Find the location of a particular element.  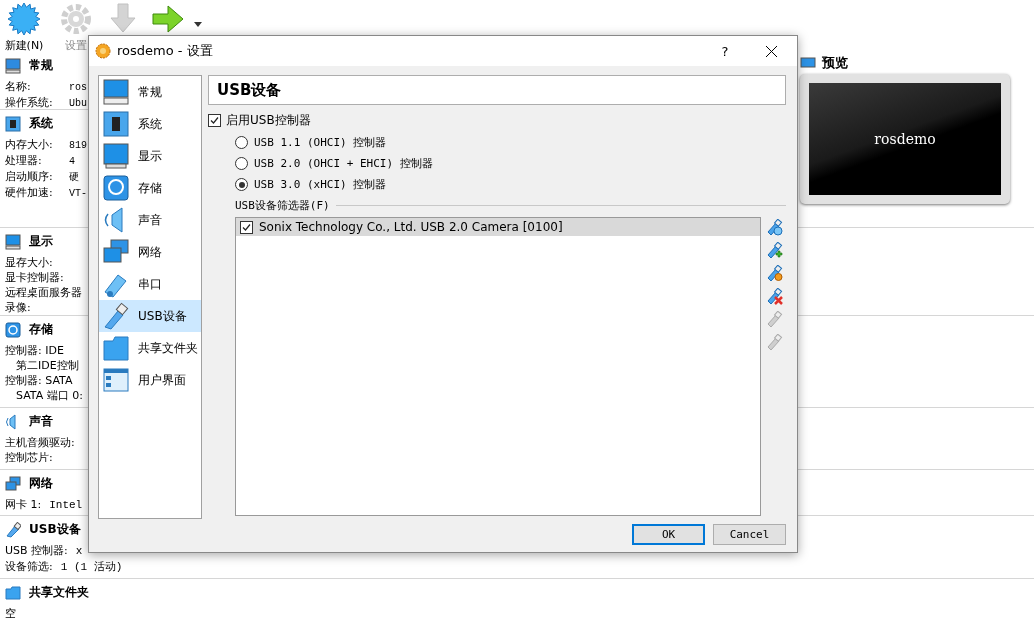

toolbar-button: 新建(N) is located at coordinates (24, 27).